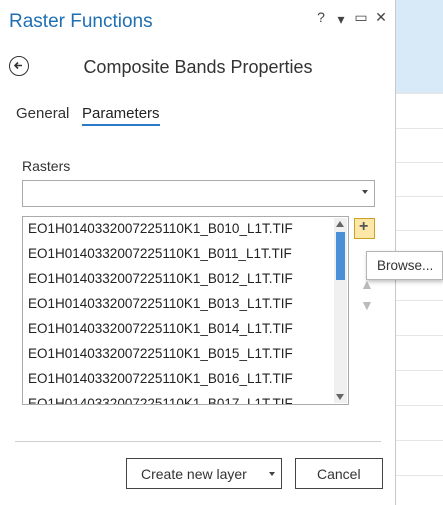 Image resolution: width=443 pixels, height=505 pixels. What do you see at coordinates (198, 441) in the screenshot?
I see `footer-divider` at bounding box center [198, 441].